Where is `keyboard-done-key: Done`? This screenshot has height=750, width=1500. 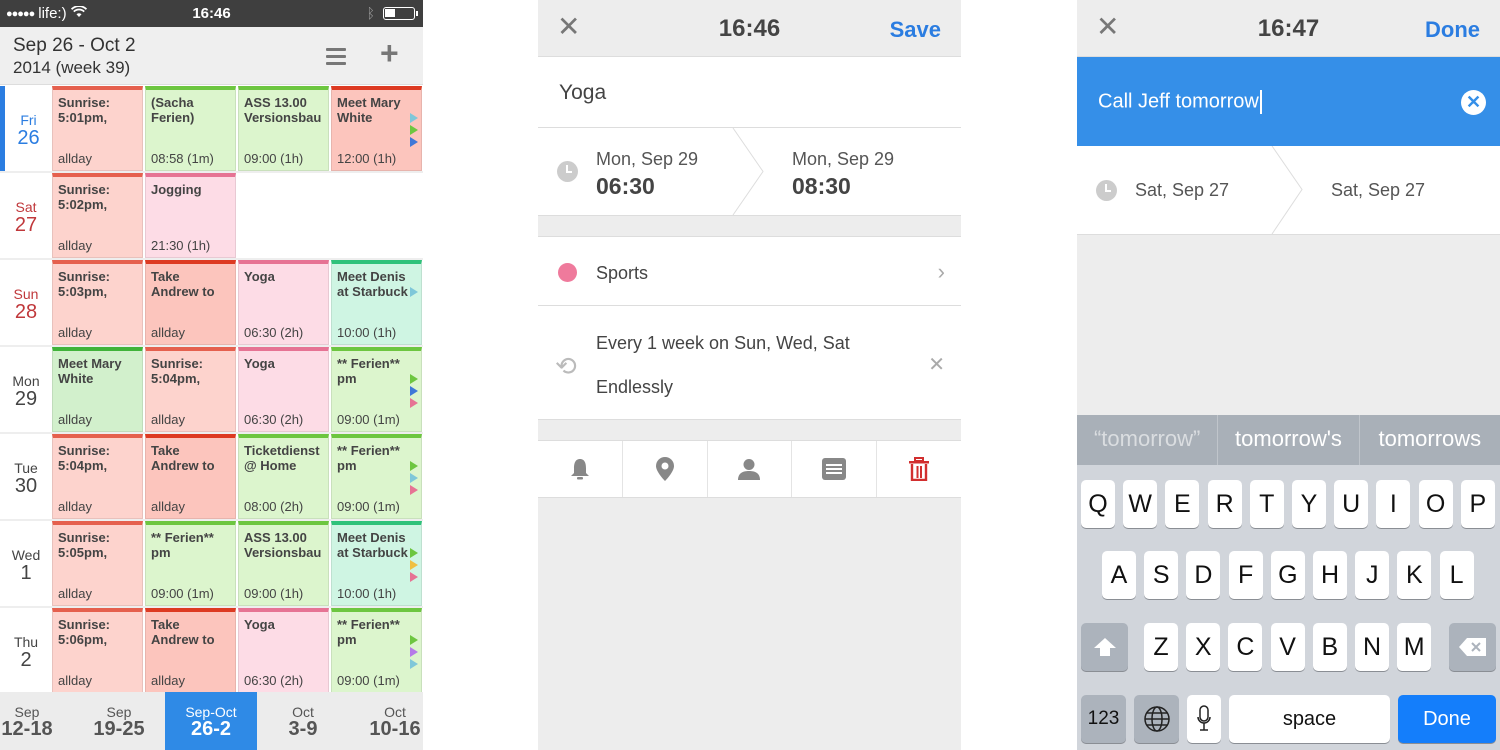
keyboard-done-key: Done is located at coordinates (1447, 719).